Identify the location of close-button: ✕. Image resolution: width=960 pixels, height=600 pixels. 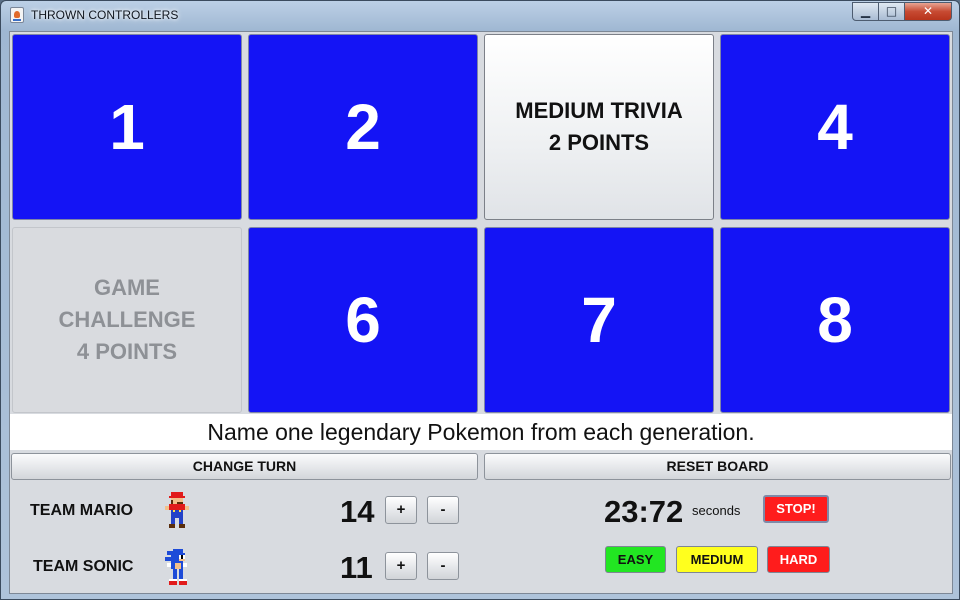
(928, 11).